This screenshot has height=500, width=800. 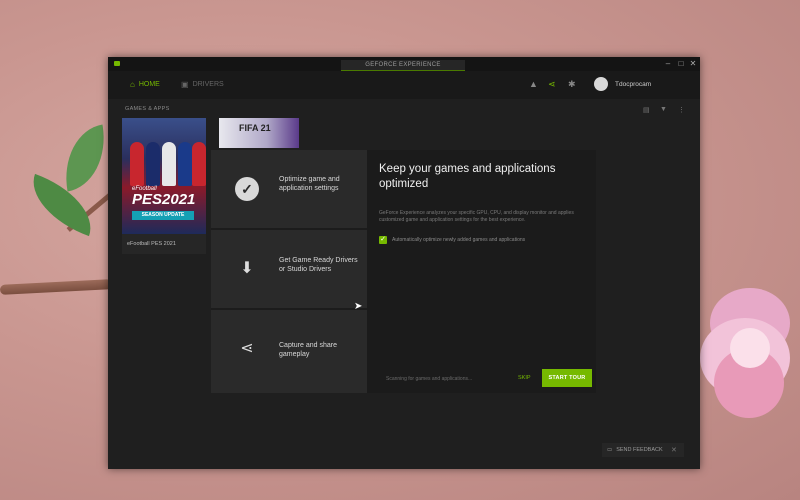 What do you see at coordinates (163, 215) in the screenshot?
I see `game-art-banner: SEASON UPDATE` at bounding box center [163, 215].